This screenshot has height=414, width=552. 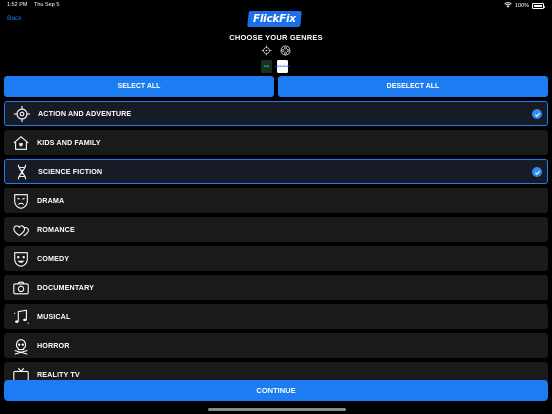 I want to click on provider-logos: hulu paramount+, so click(x=275, y=66).